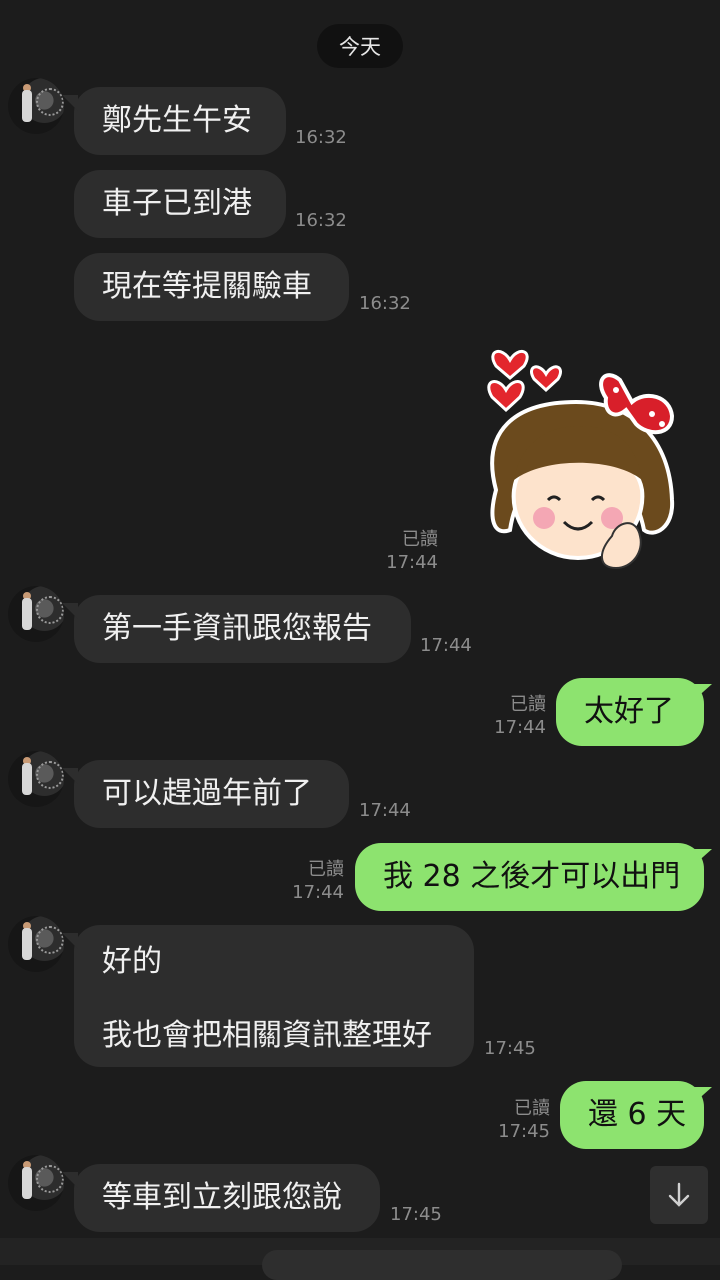 The height and width of the screenshot is (1280, 720). I want to click on message-bubble-incoming: 車子已到港, so click(180, 204).